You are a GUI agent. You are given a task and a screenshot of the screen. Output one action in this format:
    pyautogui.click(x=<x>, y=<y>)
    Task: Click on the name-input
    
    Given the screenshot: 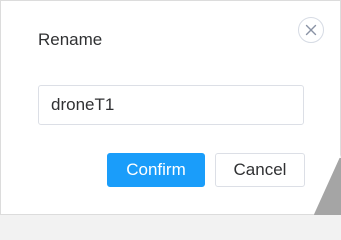 What is the action you would take?
    pyautogui.click(x=171, y=105)
    